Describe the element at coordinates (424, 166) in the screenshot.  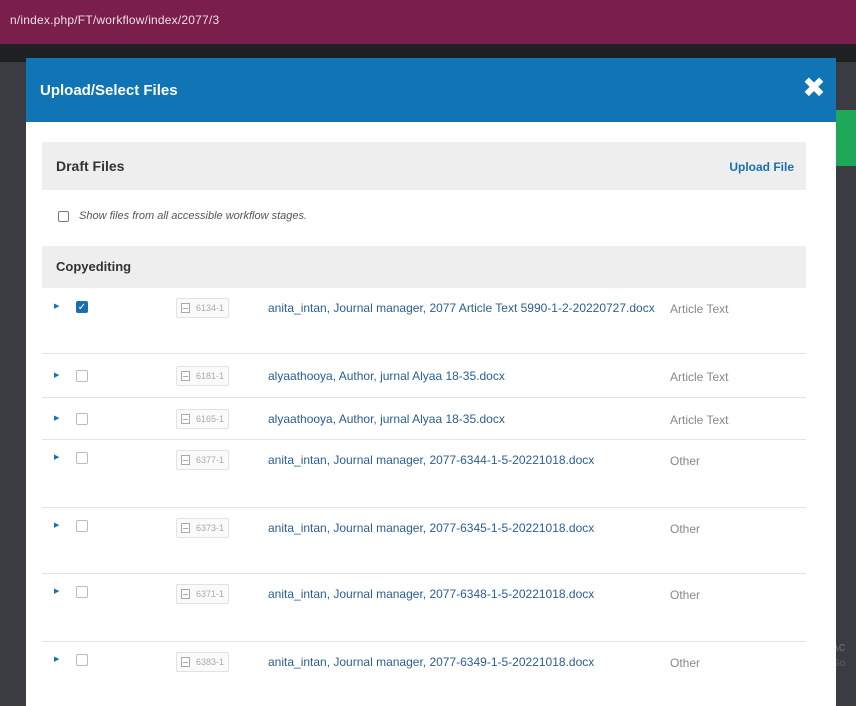
I see `draft-files-header: Draft Files Upload File` at that location.